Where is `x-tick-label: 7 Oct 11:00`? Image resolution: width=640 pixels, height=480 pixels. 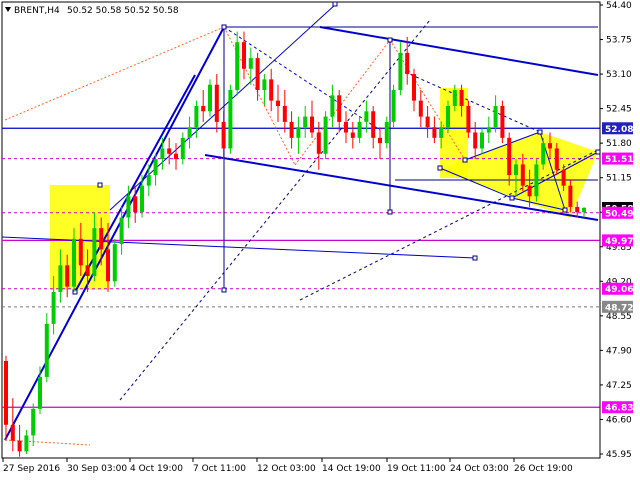
x-tick-label: 7 Oct 11:00 is located at coordinates (219, 469).